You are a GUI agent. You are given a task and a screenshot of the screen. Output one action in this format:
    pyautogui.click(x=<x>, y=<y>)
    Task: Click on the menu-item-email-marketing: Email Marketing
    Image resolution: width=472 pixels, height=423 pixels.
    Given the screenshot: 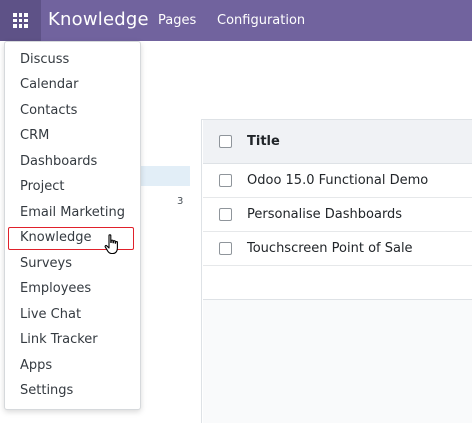 What is the action you would take?
    pyautogui.click(x=72, y=212)
    